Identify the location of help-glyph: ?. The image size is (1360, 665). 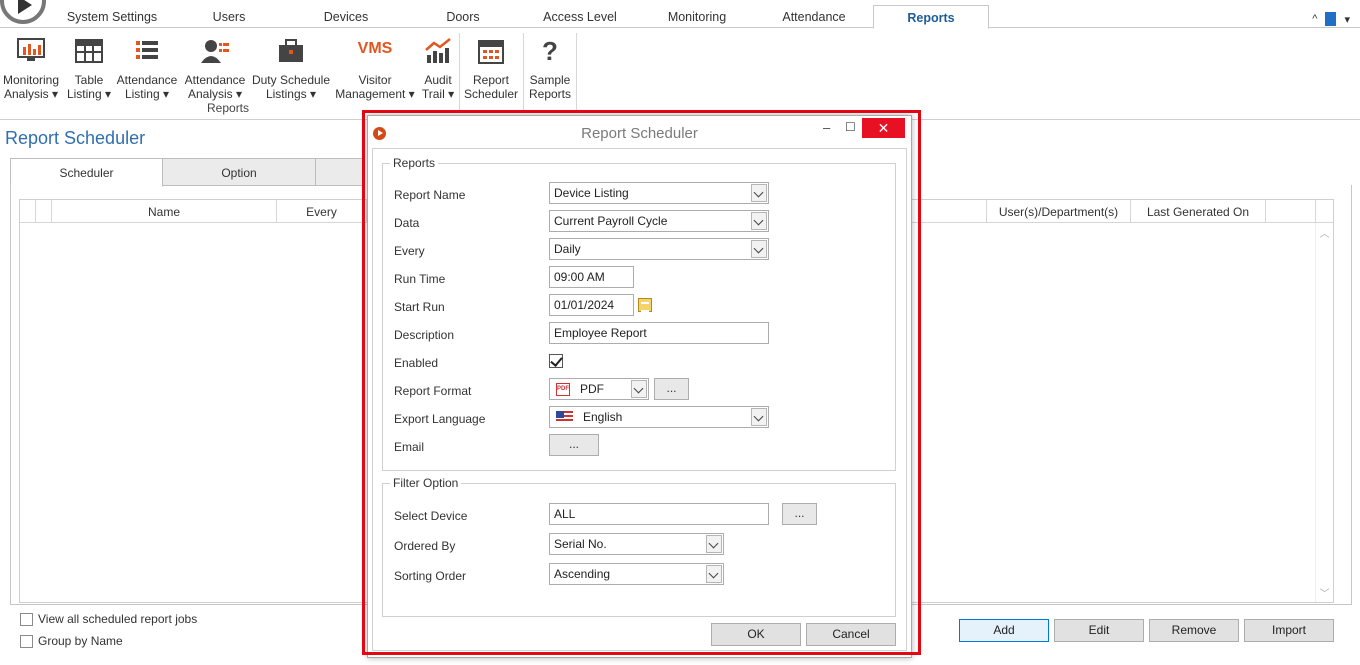
(550, 51).